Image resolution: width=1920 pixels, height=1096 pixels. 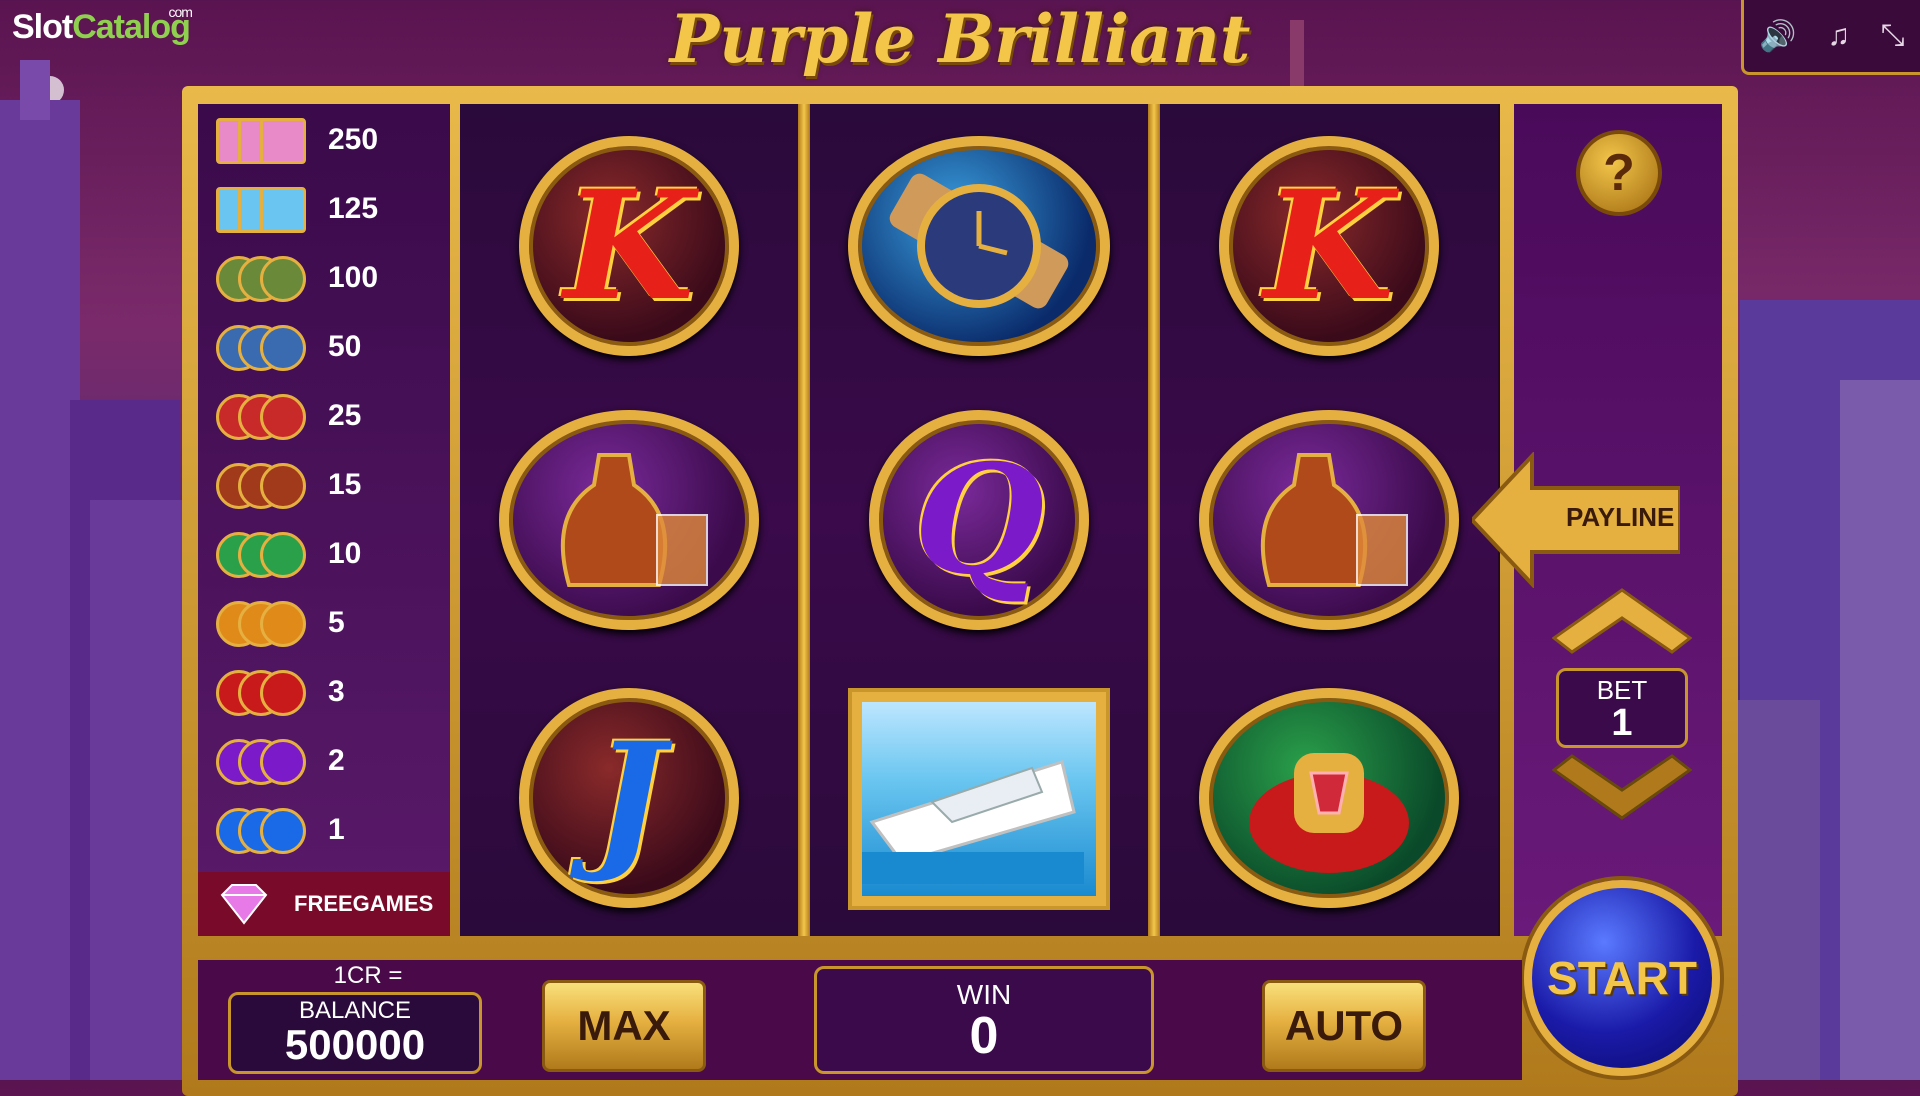 I want to click on top-toolbar: 🔊 ♫ ⤡, so click(x=1830, y=37).